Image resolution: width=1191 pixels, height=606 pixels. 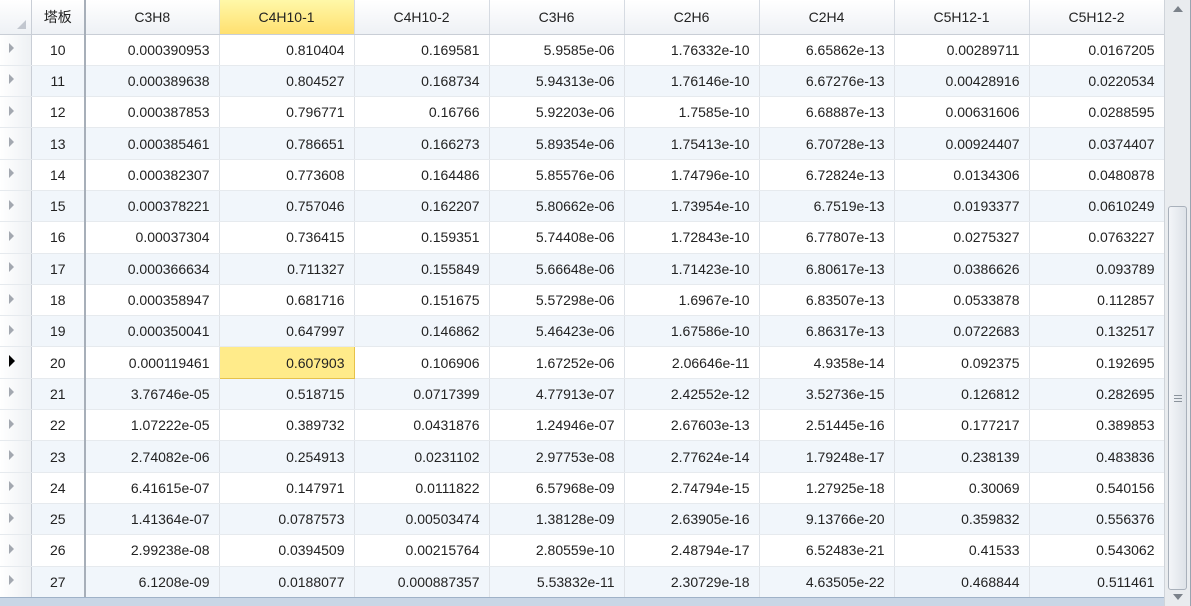 I want to click on value-cell: 2.42552e-12, so click(x=692, y=394).